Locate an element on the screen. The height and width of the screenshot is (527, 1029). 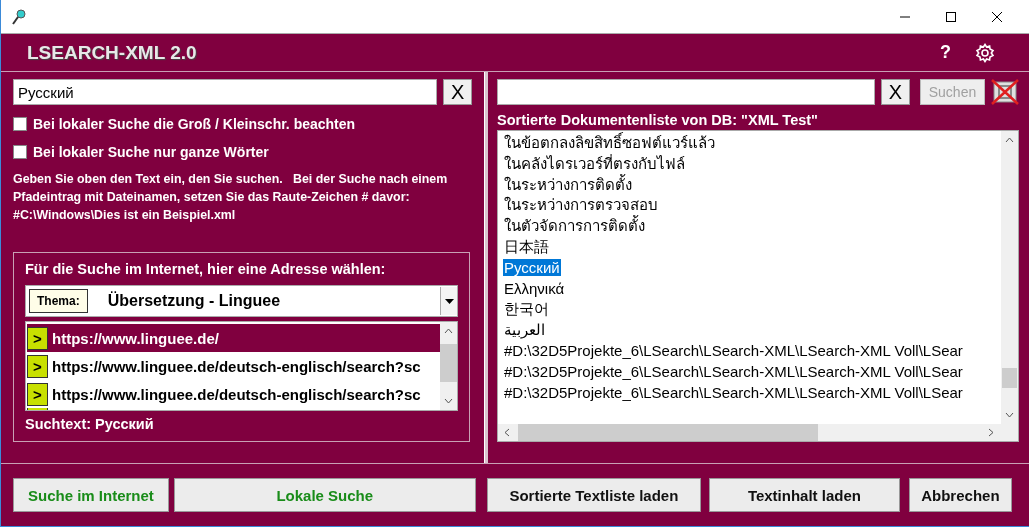
topic-value: Übersetzung - Linguee is located at coordinates (194, 301).